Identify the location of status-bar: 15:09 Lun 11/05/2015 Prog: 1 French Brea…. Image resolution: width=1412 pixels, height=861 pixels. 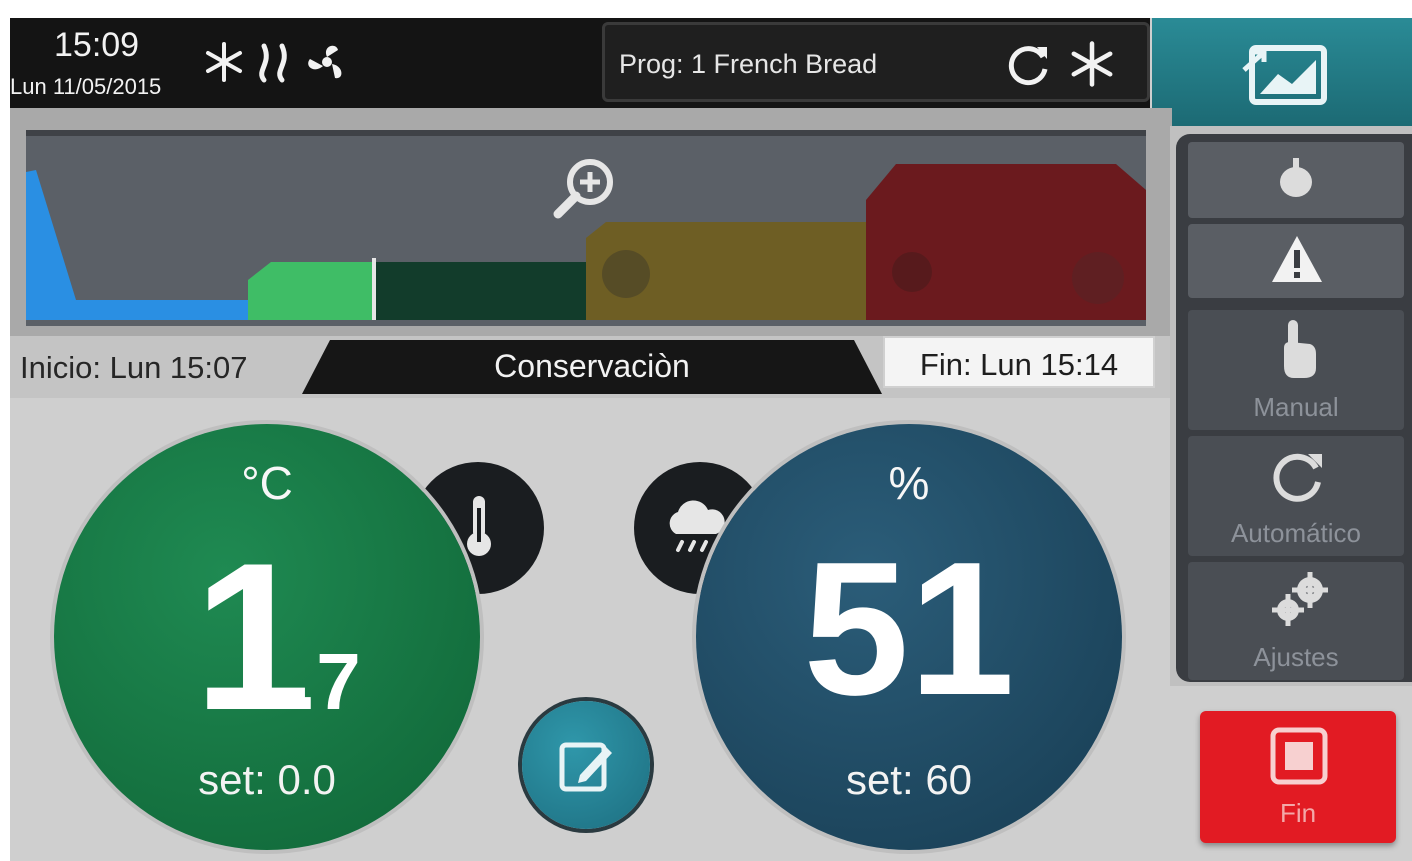
(580, 63).